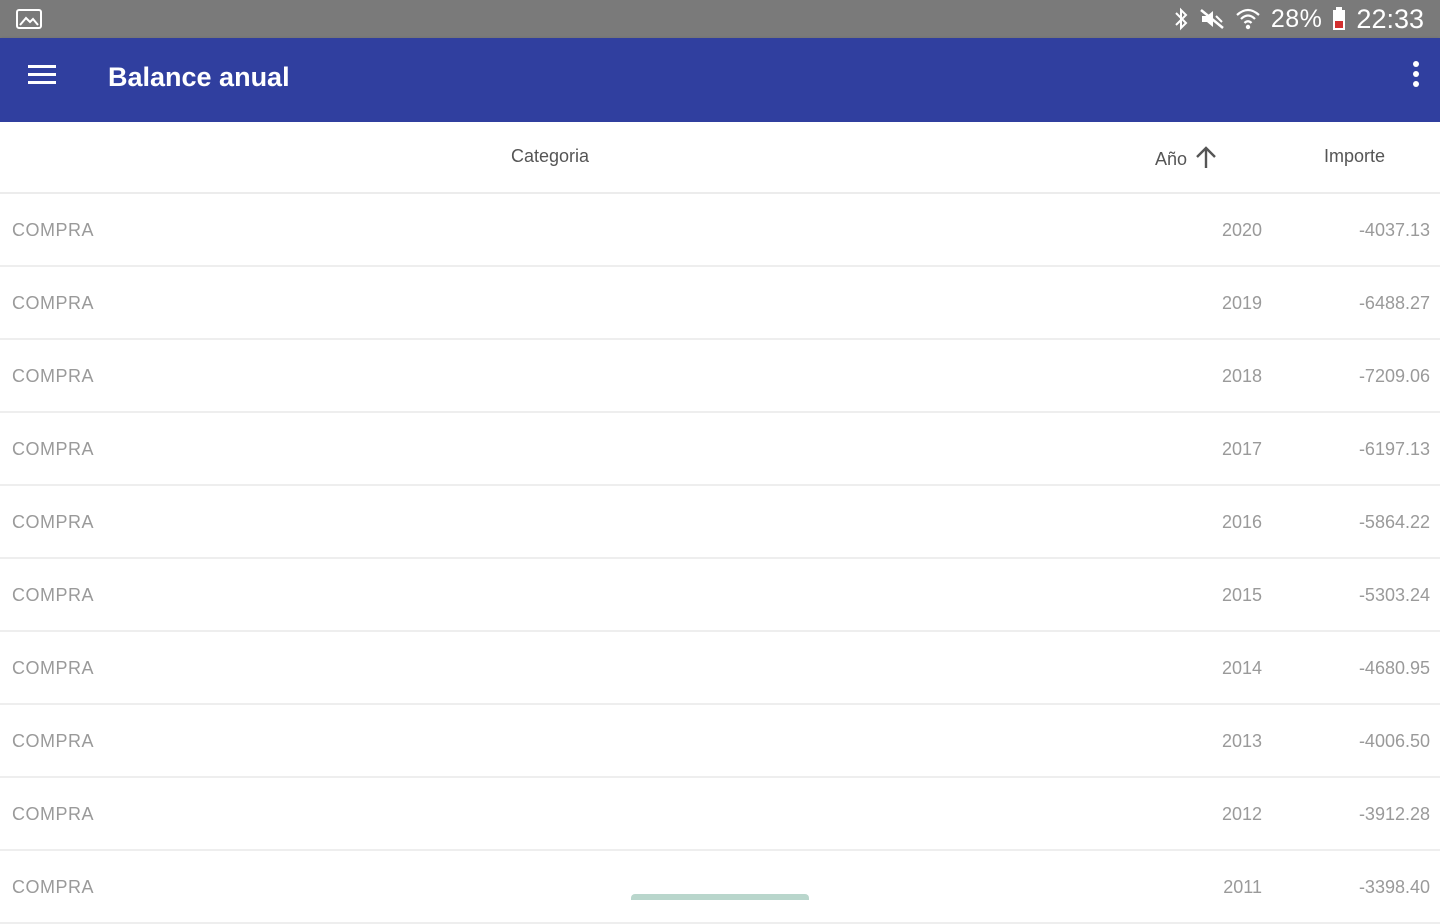 The image size is (1440, 924). I want to click on table-row: COMPRA 2019 -6488.27, so click(720, 303).